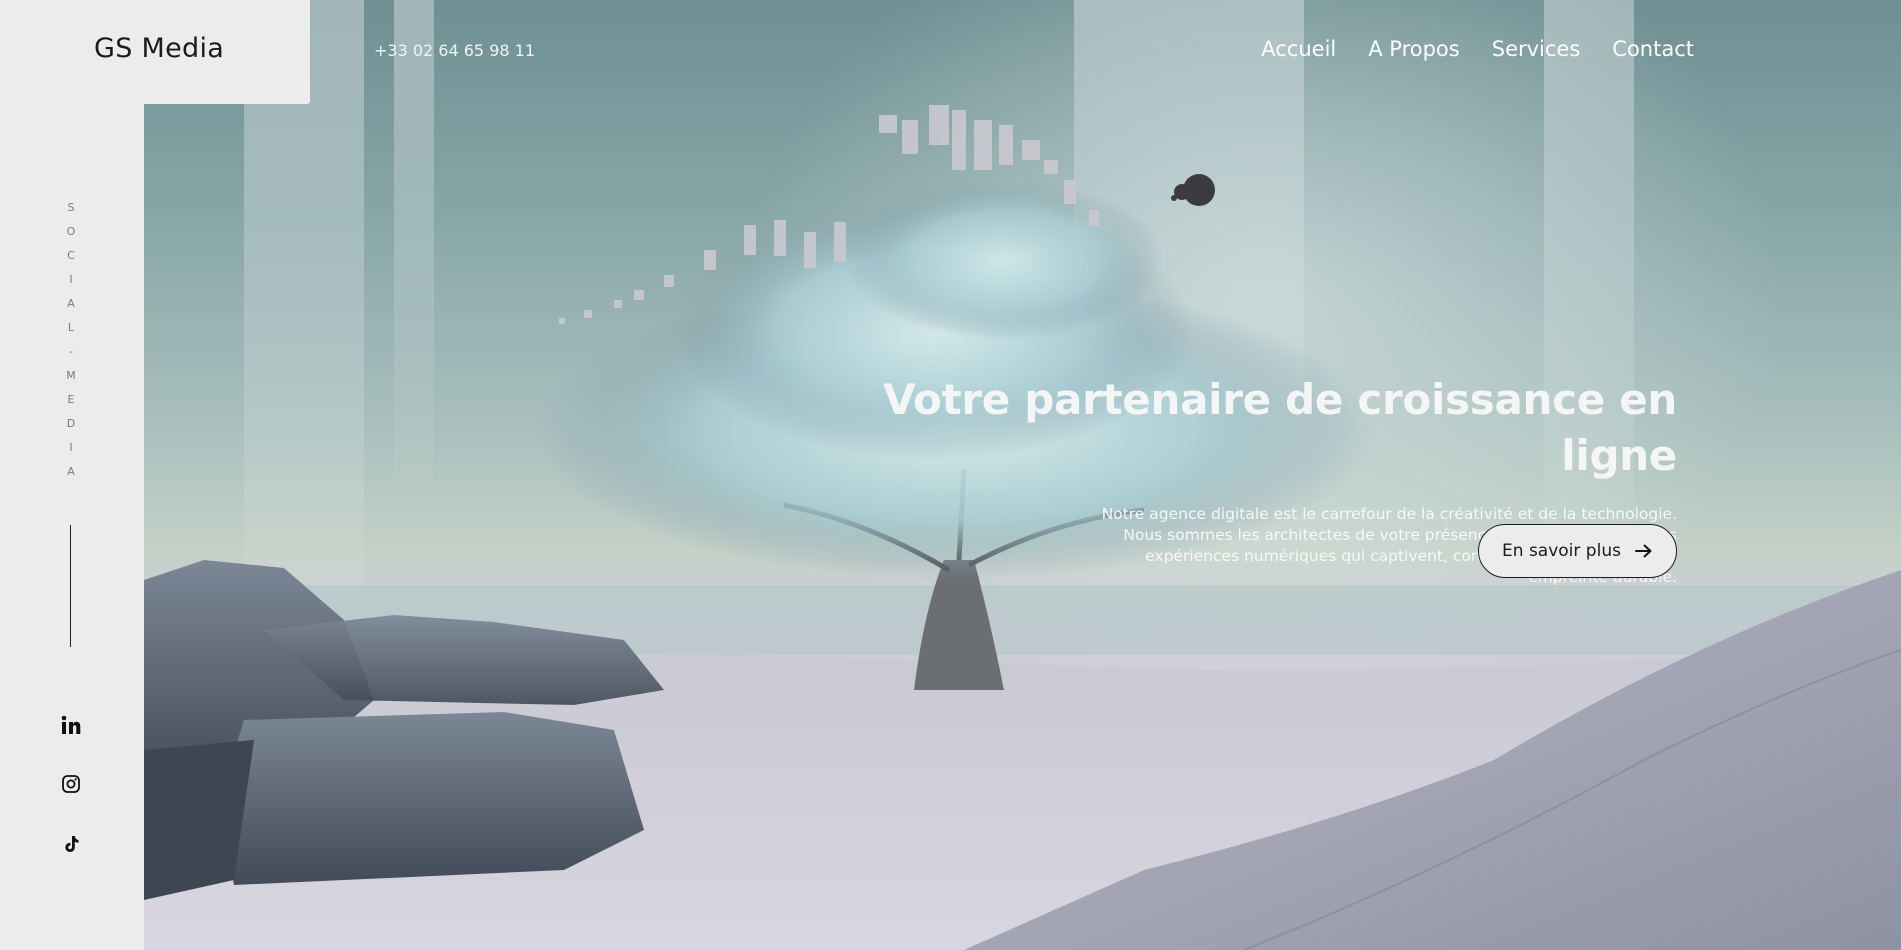 The height and width of the screenshot is (950, 1901). Describe the element at coordinates (71, 375) in the screenshot. I see `vertical-letter: M` at that location.